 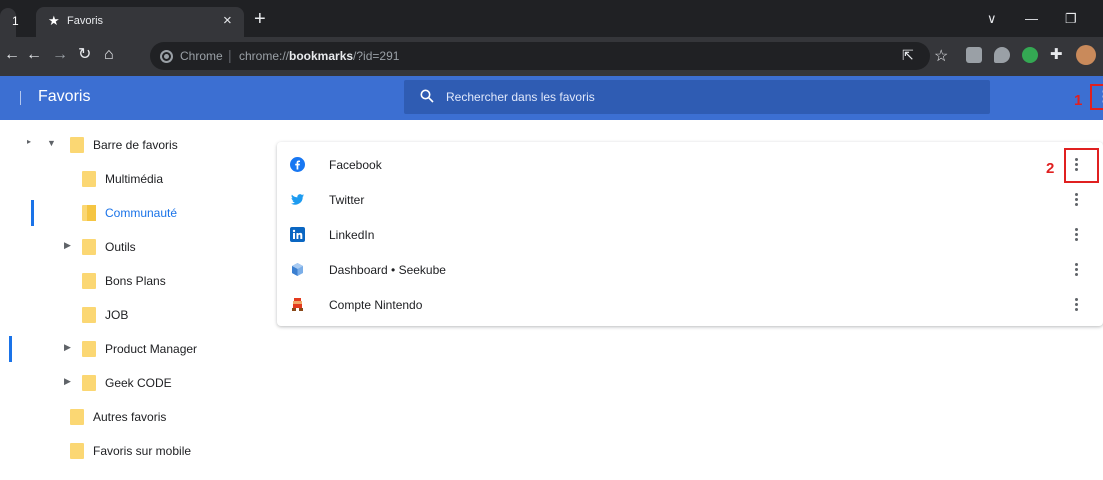 I want to click on green-extension-icon, so click(x=1030, y=55).